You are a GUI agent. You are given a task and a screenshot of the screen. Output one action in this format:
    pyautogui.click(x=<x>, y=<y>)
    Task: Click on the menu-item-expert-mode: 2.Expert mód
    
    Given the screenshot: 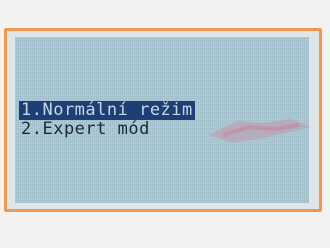 What is the action you would take?
    pyautogui.click(x=107, y=129)
    